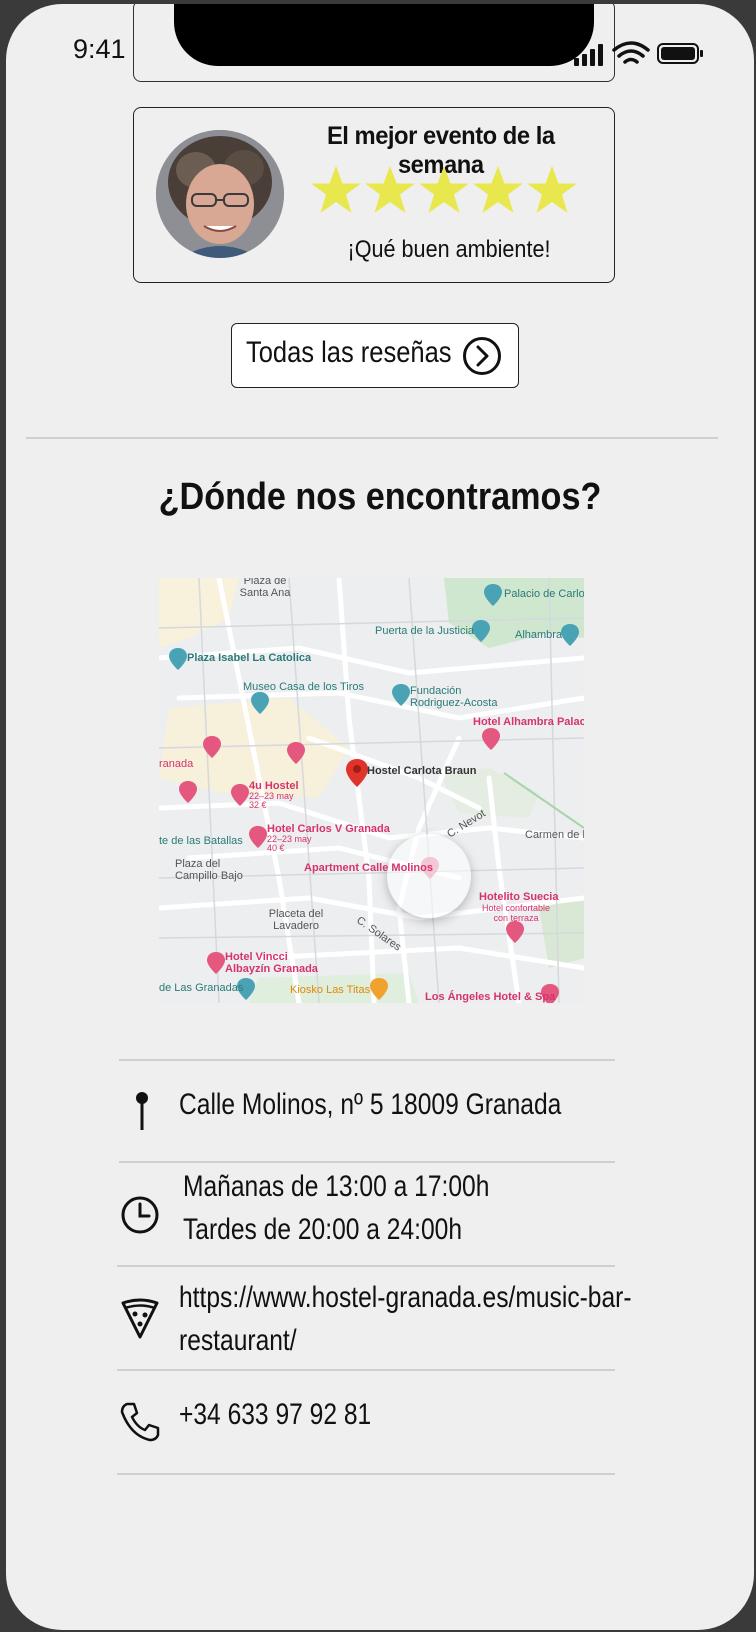 The width and height of the screenshot is (756, 1632). What do you see at coordinates (258, 805) in the screenshot?
I see `map-label: 32 €` at bounding box center [258, 805].